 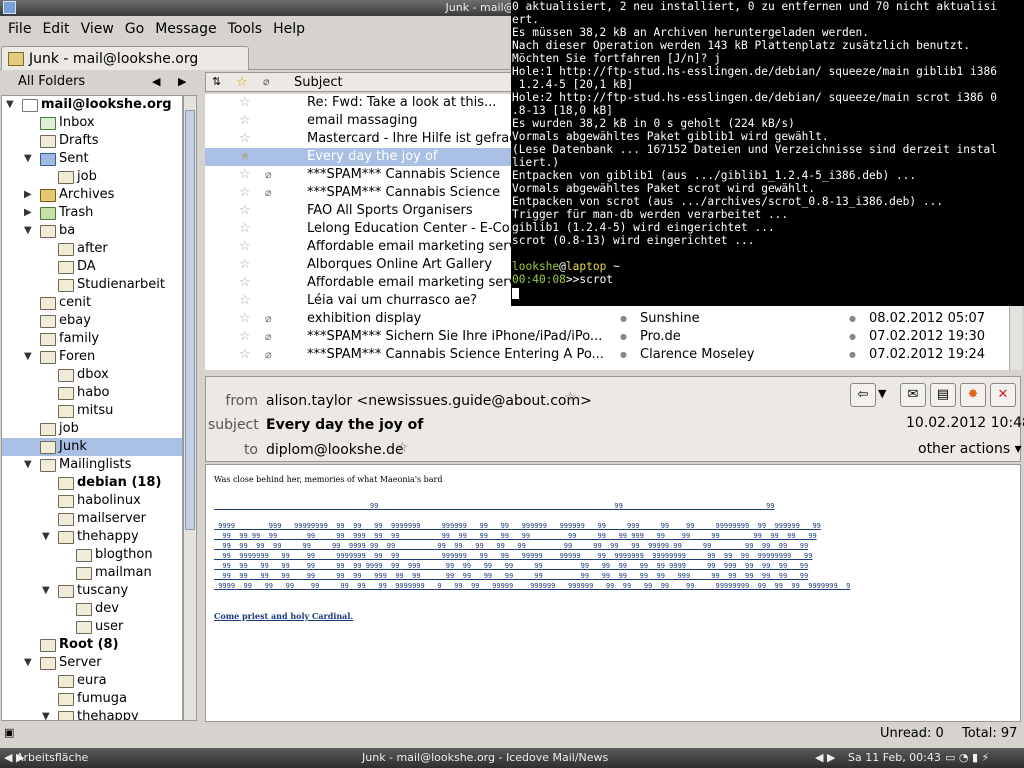 What do you see at coordinates (92, 411) in the screenshot?
I see `folder-item: mitsu` at bounding box center [92, 411].